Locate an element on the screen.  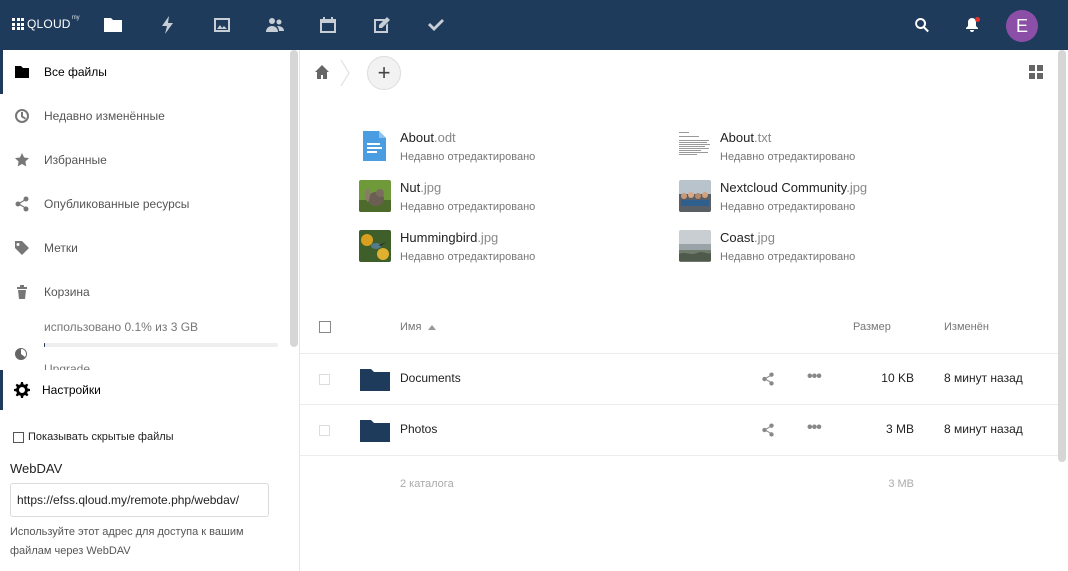
table-row: Documents ••• 10 KB 8 минут назад is located at coordinates (679, 379).